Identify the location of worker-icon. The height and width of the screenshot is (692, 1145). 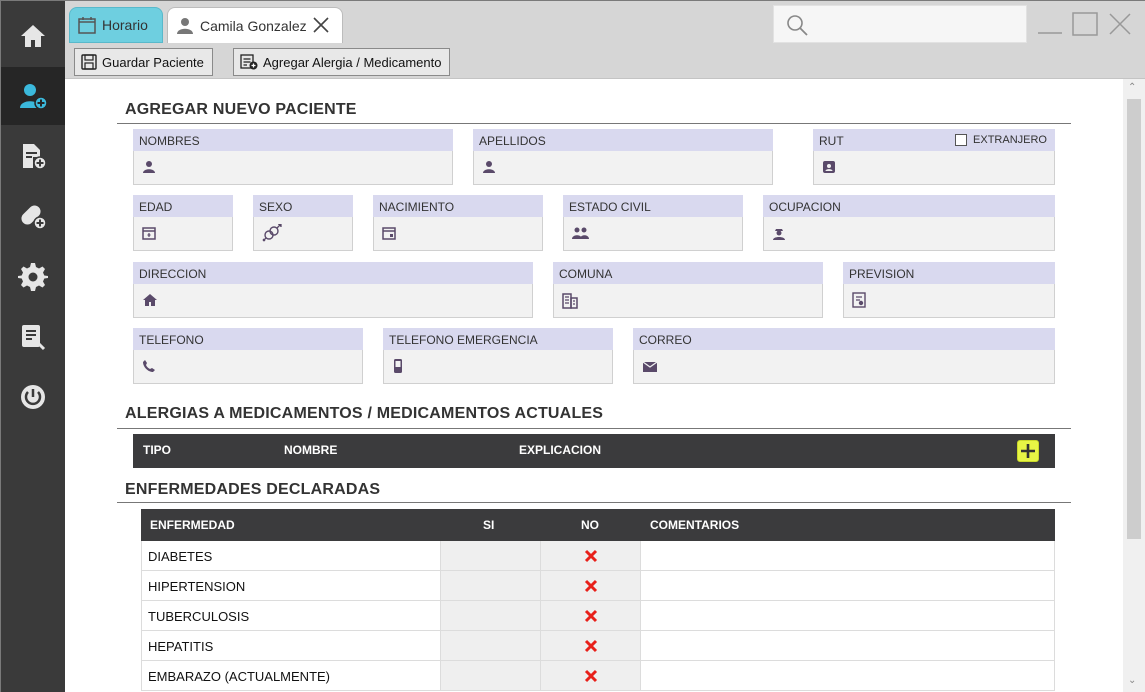
(779, 234).